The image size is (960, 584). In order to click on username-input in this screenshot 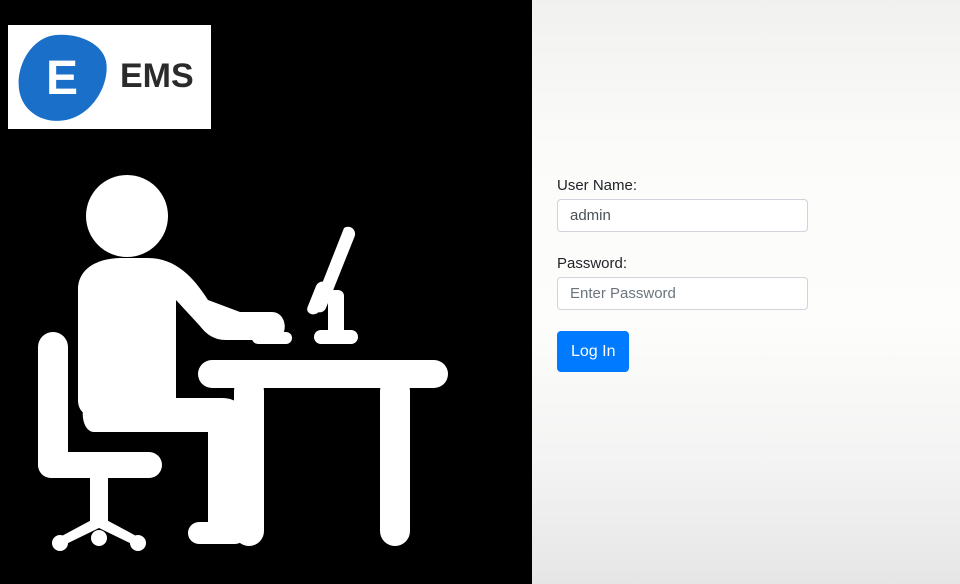, I will do `click(682, 215)`.